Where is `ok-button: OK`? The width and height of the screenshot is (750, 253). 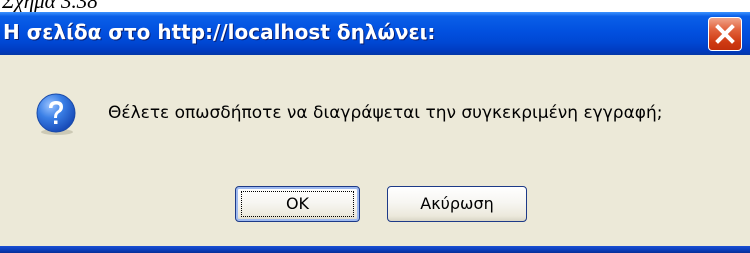
ok-button: OK is located at coordinates (297, 204).